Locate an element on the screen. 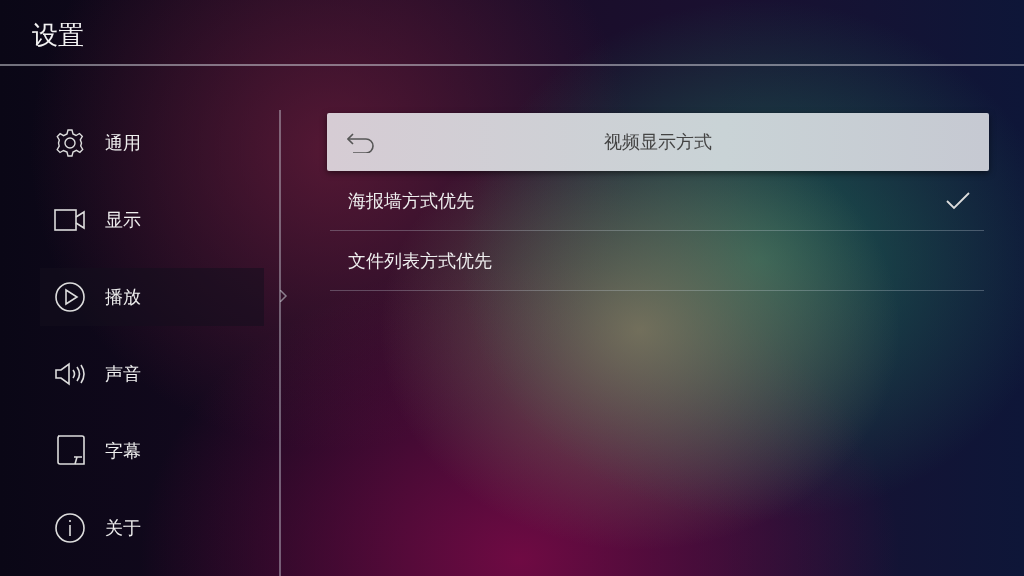 This screenshot has width=1024, height=576. sidebar-item: 通用 is located at coordinates (152, 143).